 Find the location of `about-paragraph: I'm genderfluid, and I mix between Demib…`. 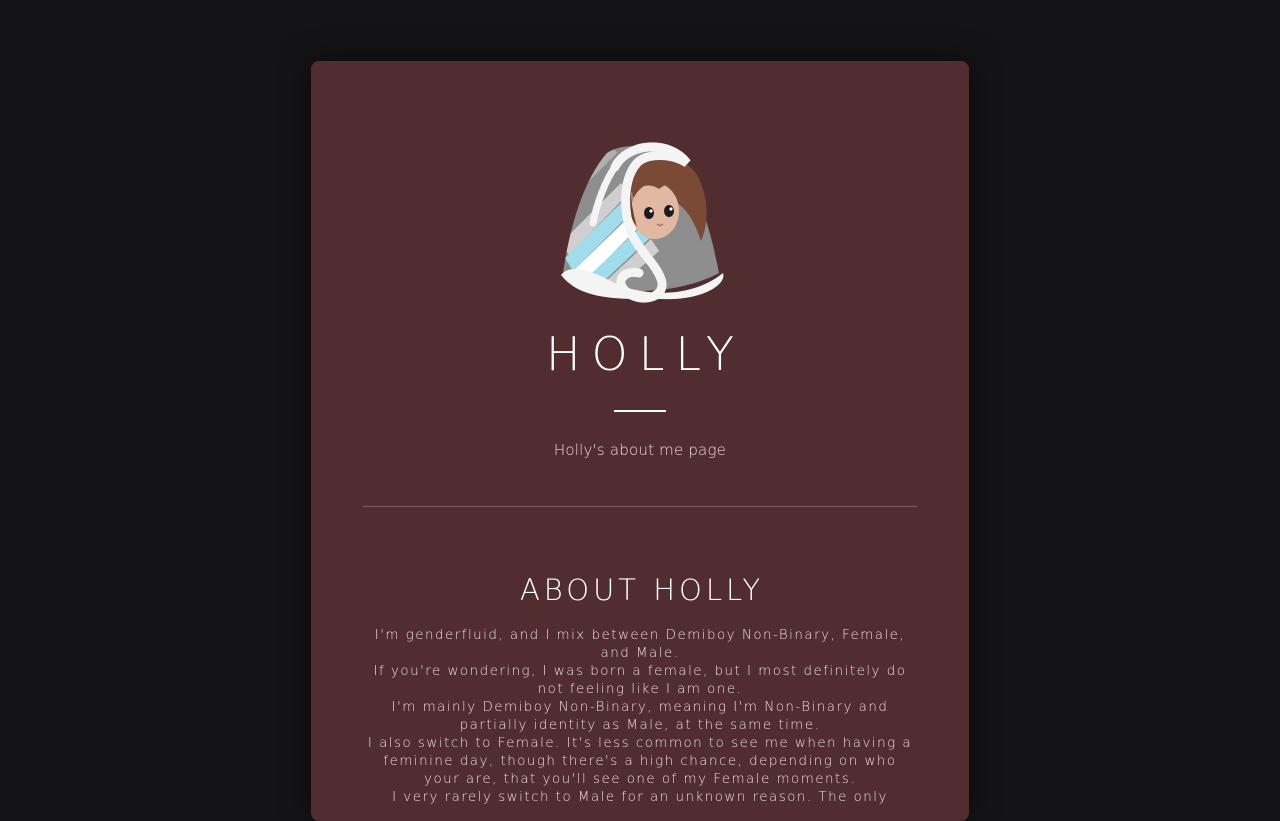

about-paragraph: I'm genderfluid, and I mix between Demib… is located at coordinates (640, 644).